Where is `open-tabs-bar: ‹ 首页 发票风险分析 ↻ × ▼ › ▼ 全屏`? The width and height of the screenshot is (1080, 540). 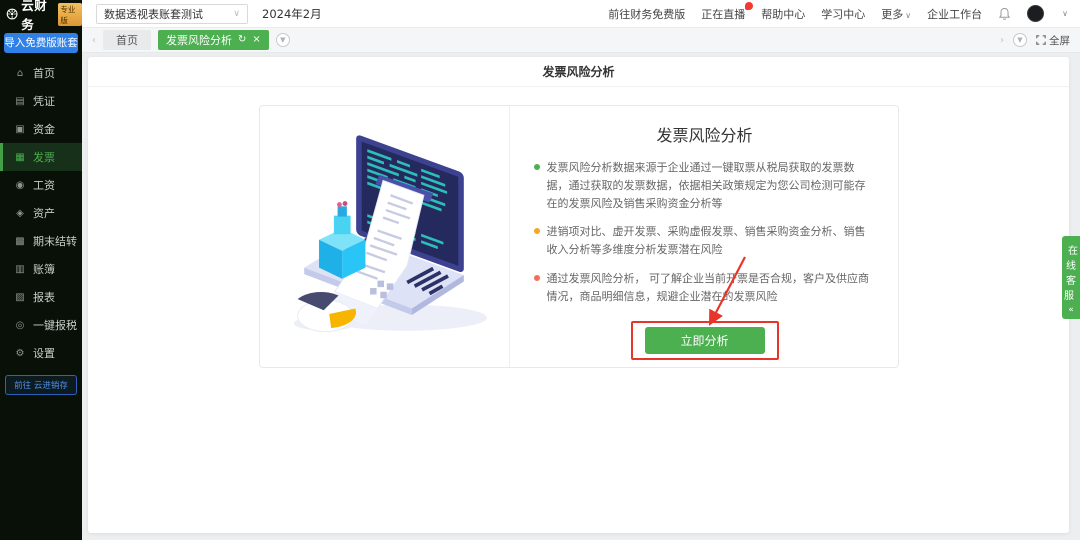
open-tabs-bar: ‹ 首页 发票风险分析 ↻ × ▼ › ▼ 全屏 is located at coordinates (581, 40).